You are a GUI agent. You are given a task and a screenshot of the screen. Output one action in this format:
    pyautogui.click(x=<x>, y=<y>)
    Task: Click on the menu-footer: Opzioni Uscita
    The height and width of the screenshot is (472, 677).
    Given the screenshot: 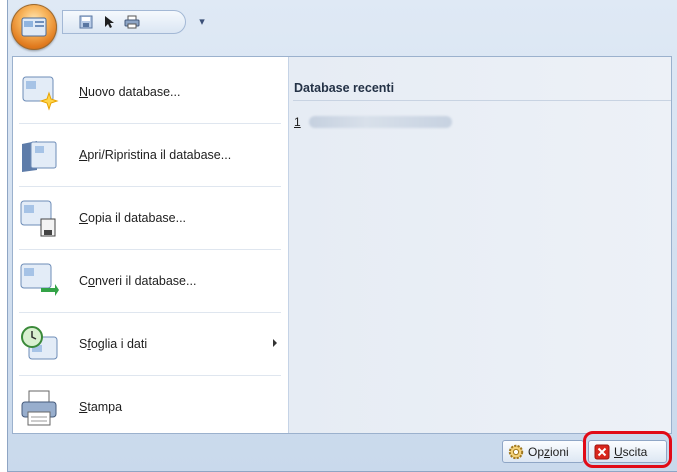 What is the action you would take?
    pyautogui.click(x=342, y=452)
    